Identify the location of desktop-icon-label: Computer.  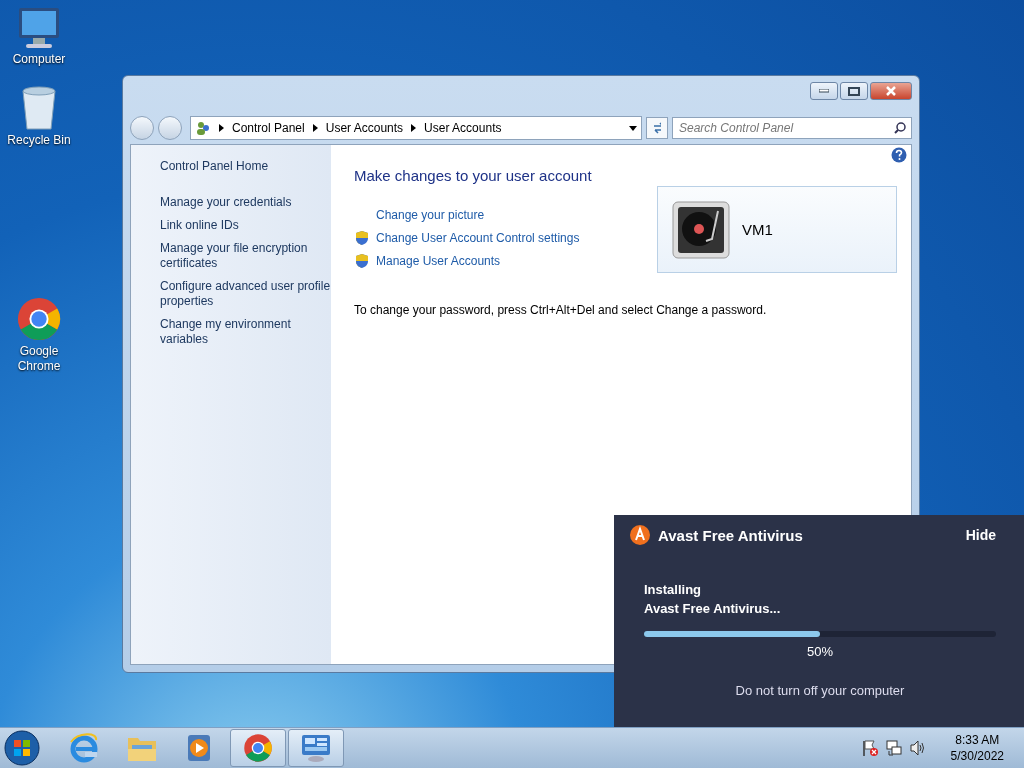
(39, 59).